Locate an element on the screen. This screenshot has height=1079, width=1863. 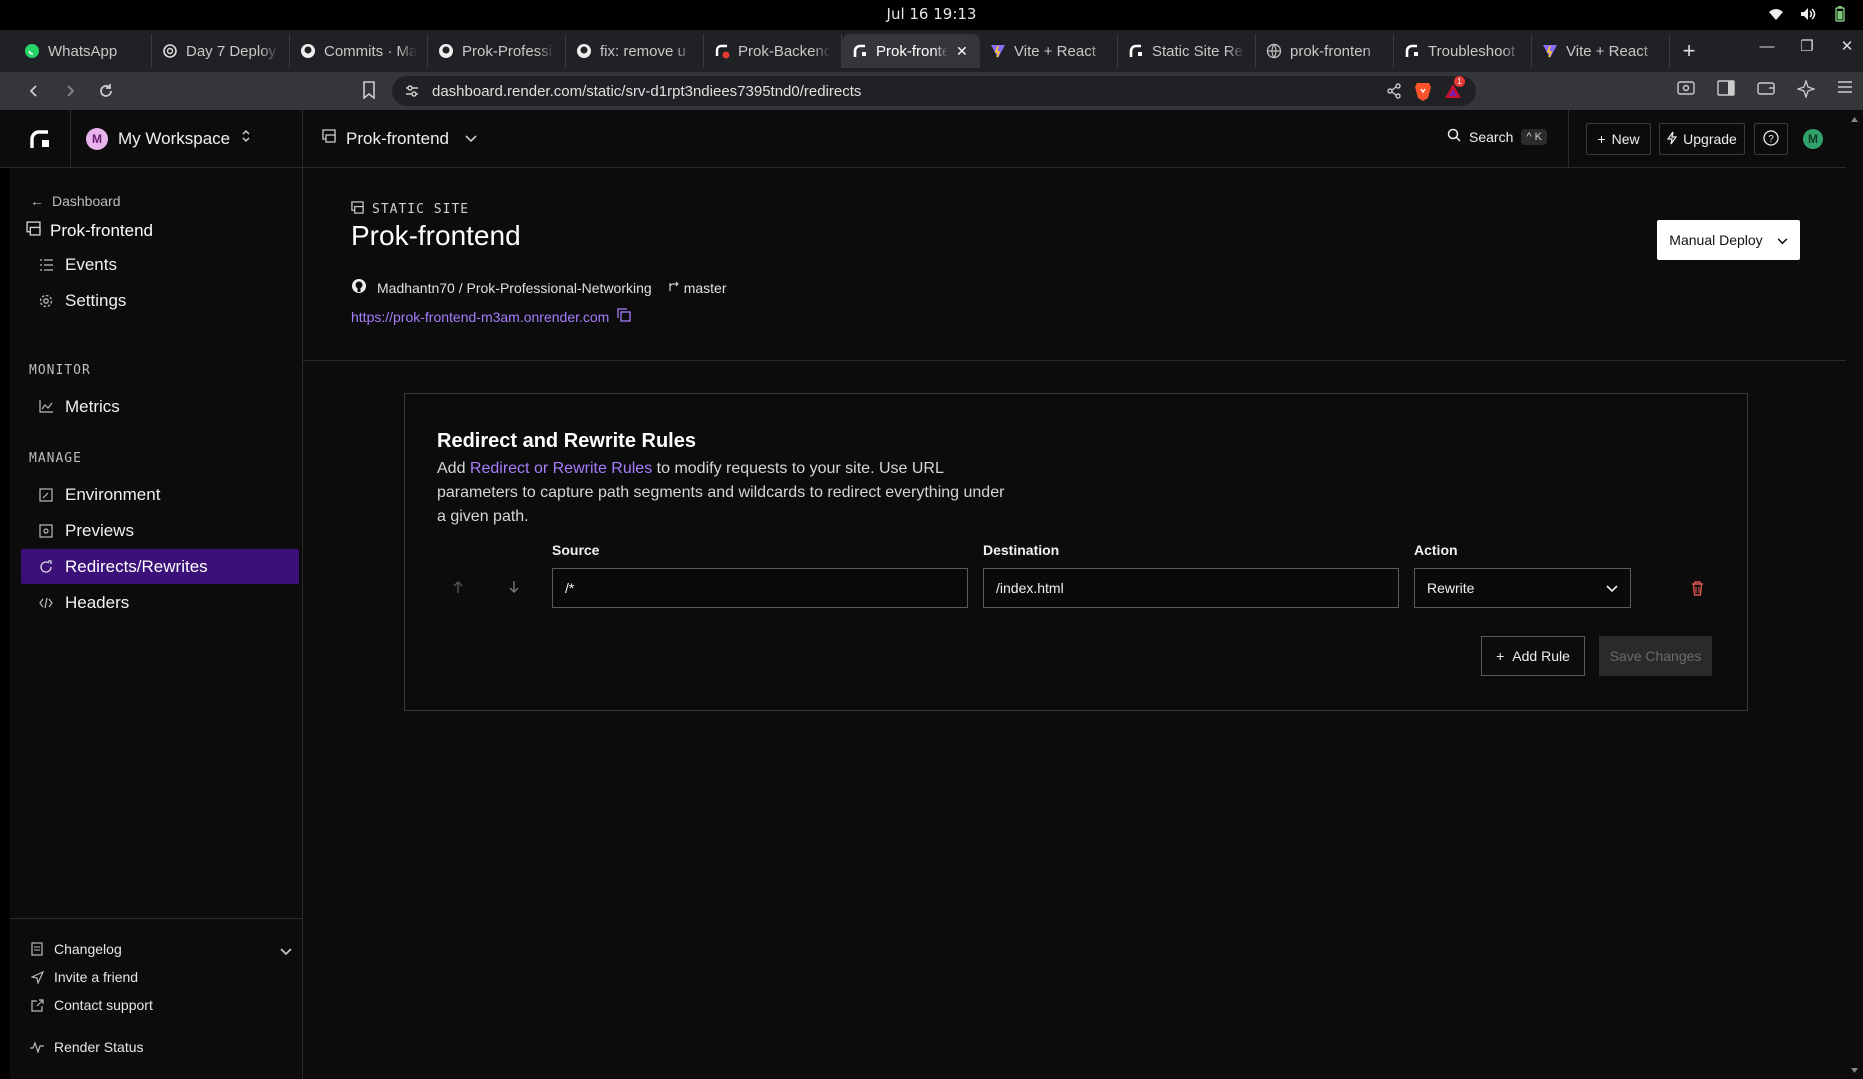
browser-tab: fix: remove u is located at coordinates (635, 51).